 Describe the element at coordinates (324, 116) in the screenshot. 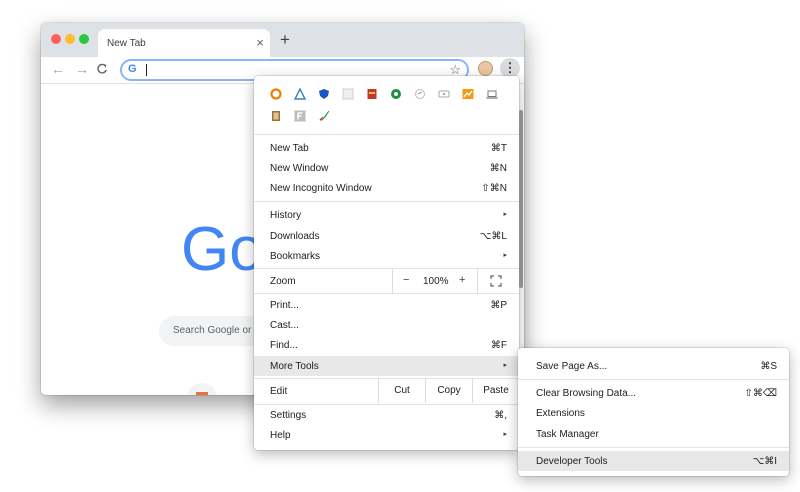

I see `ext-rocket-icon` at that location.